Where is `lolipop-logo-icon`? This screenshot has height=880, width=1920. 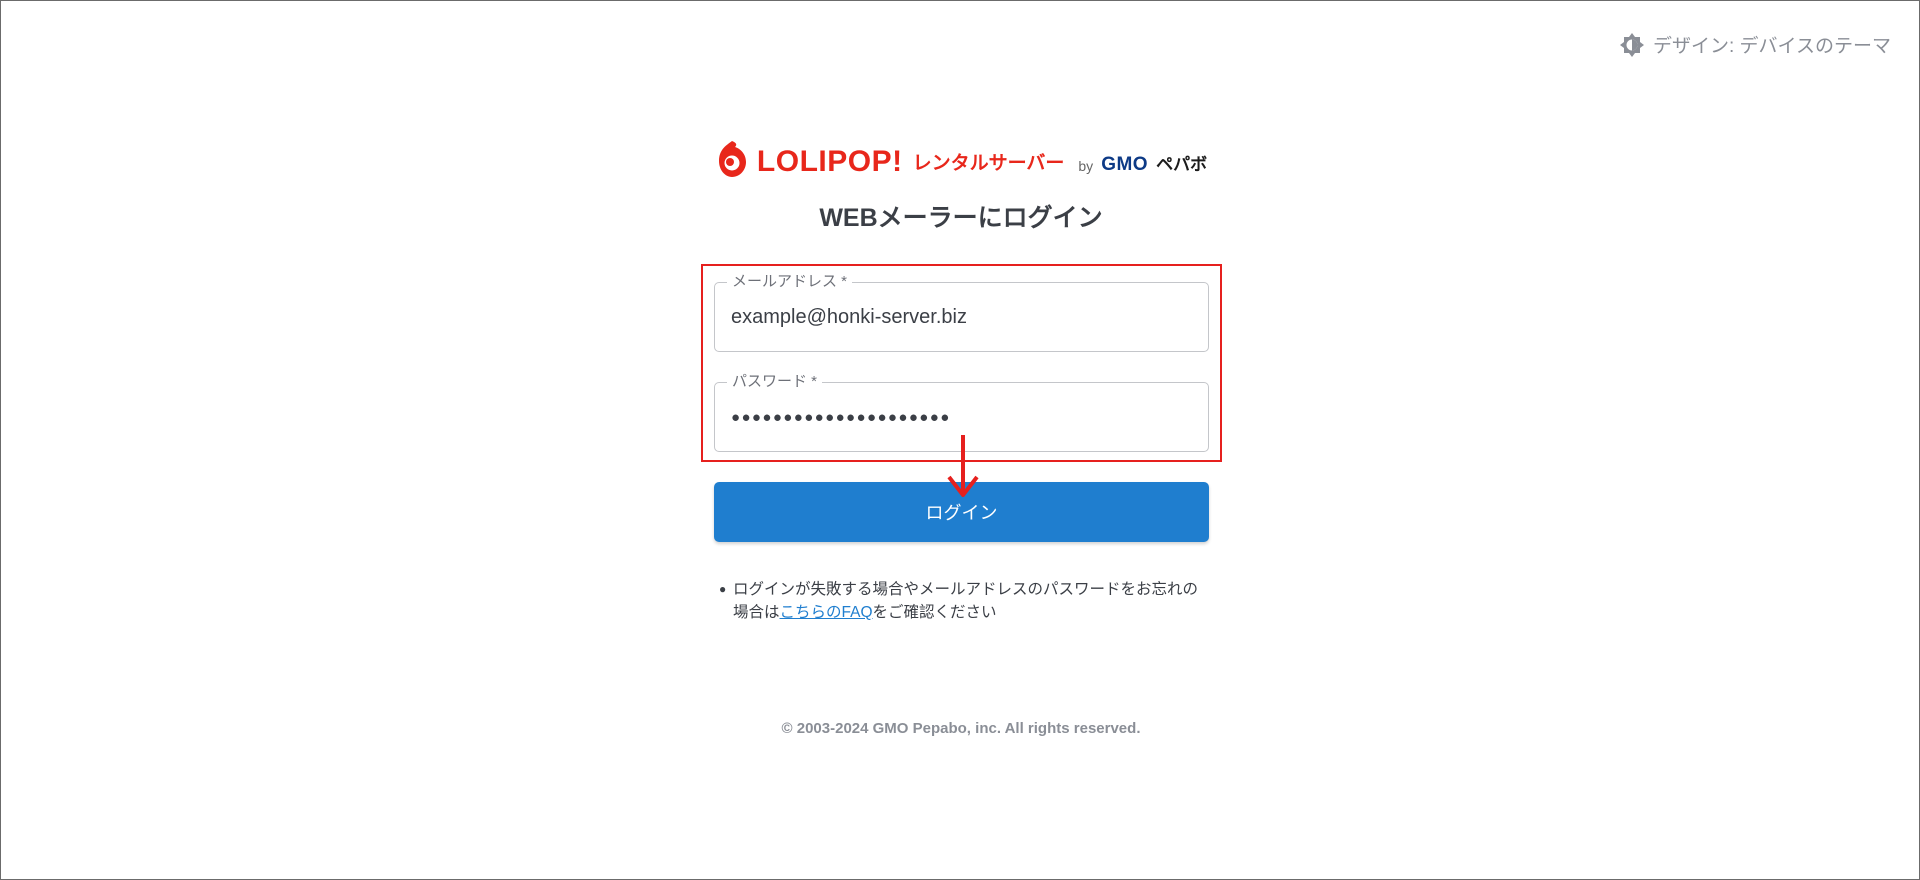 lolipop-logo-icon is located at coordinates (732, 159).